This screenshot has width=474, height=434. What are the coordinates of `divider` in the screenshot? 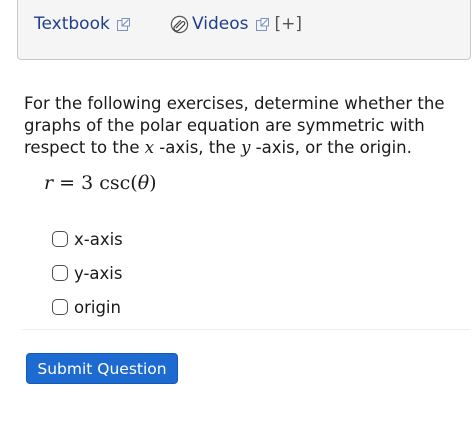 It's located at (246, 329).